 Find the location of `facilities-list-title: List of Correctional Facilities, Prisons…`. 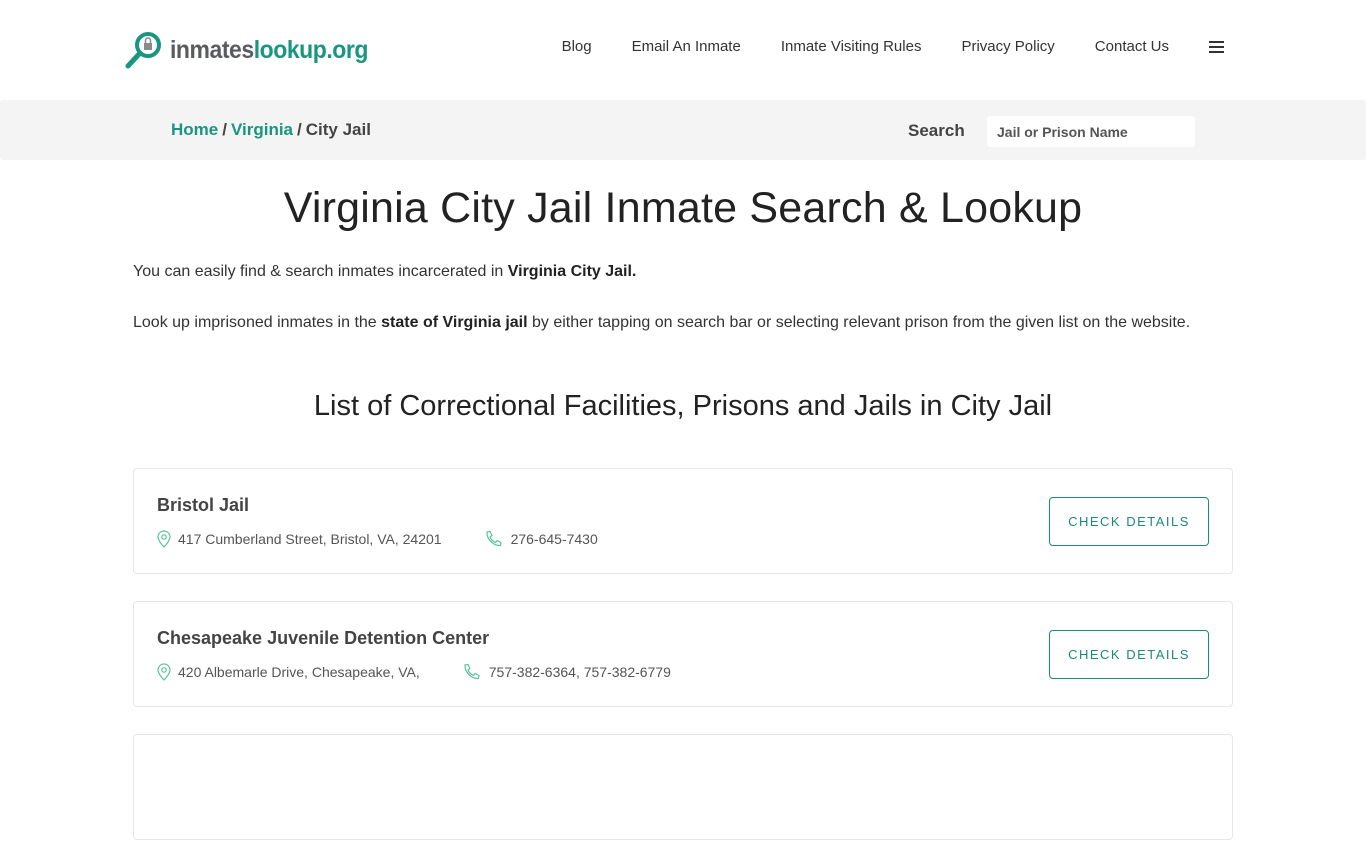

facilities-list-title: List of Correctional Facilities, Prisons… is located at coordinates (683, 406).